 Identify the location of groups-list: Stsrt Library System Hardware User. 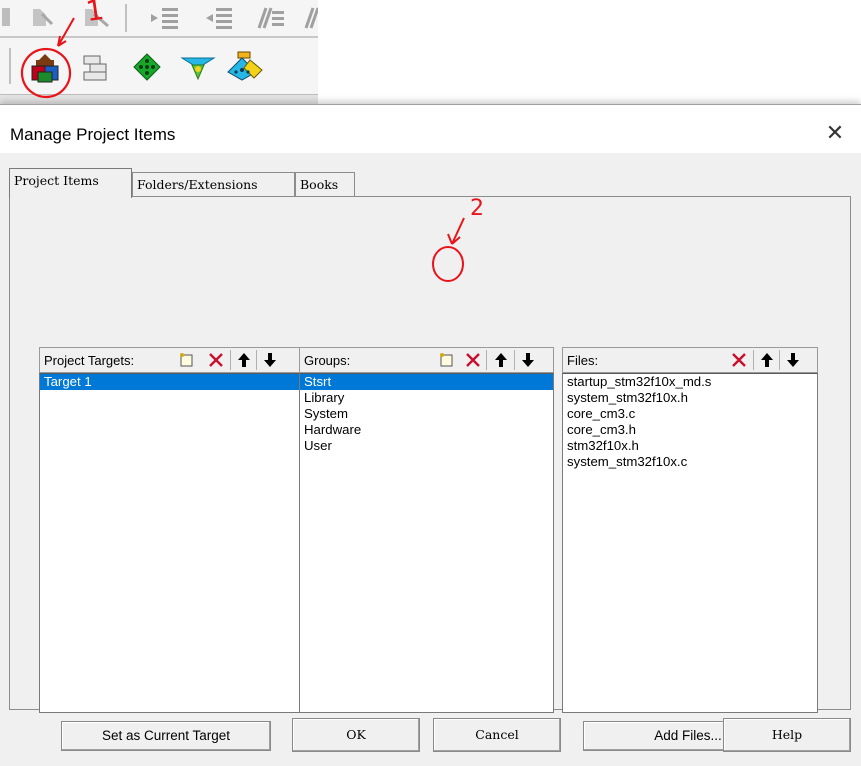
(426, 543).